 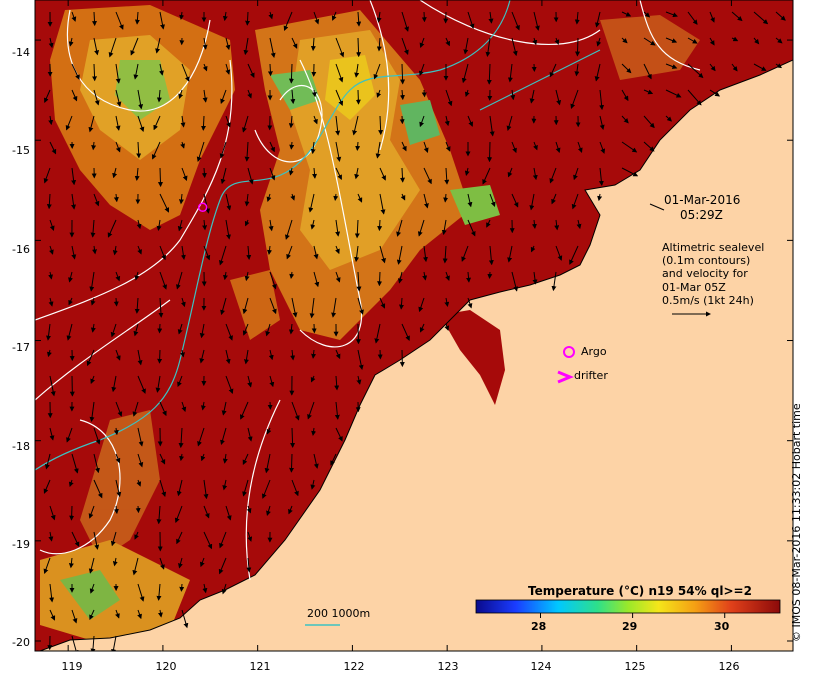 I want to click on lon-tick: 121, so click(x=260, y=666).